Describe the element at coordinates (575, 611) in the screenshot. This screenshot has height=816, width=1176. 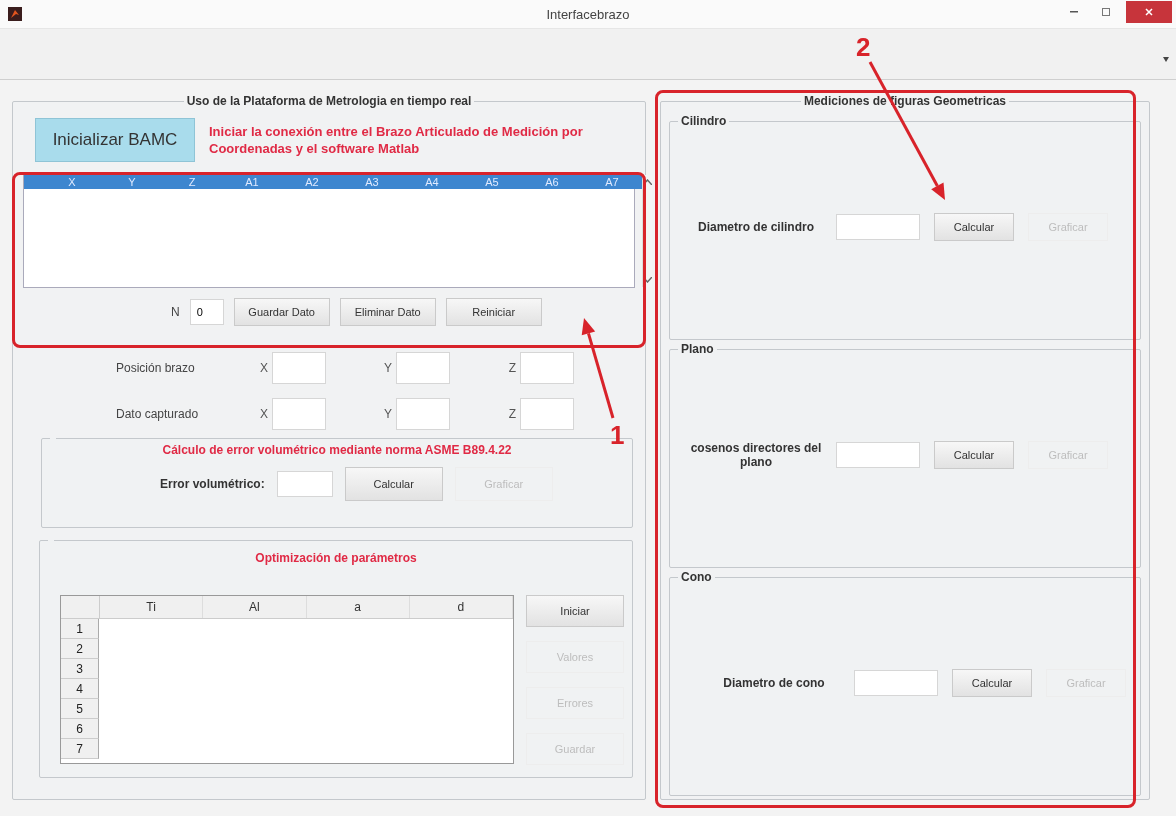
I see `action-button: Iniciar` at that location.